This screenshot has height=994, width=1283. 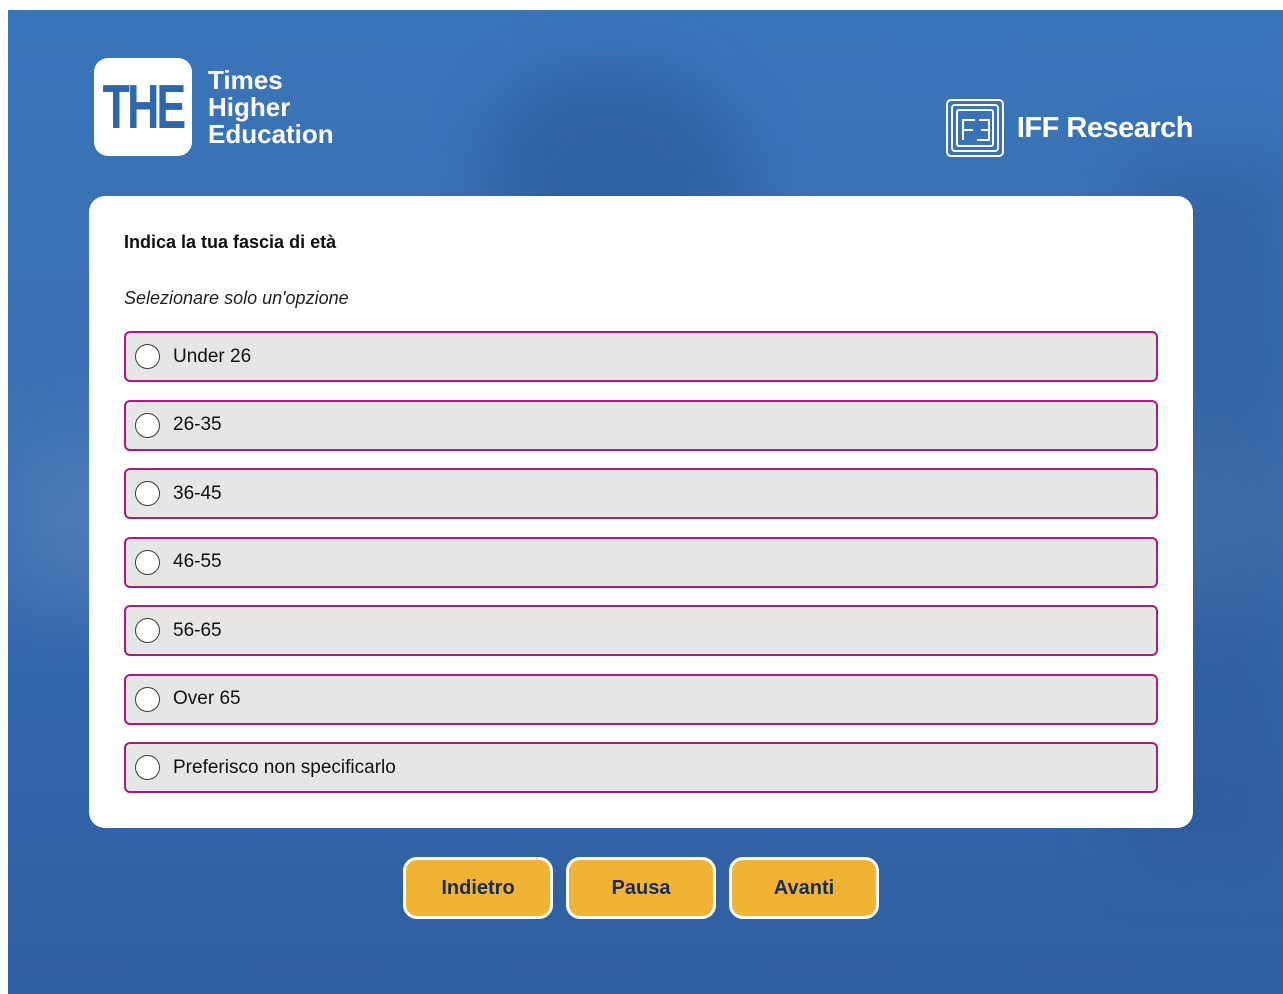 What do you see at coordinates (197, 424) in the screenshot?
I see `answer-option-label: 26-35` at bounding box center [197, 424].